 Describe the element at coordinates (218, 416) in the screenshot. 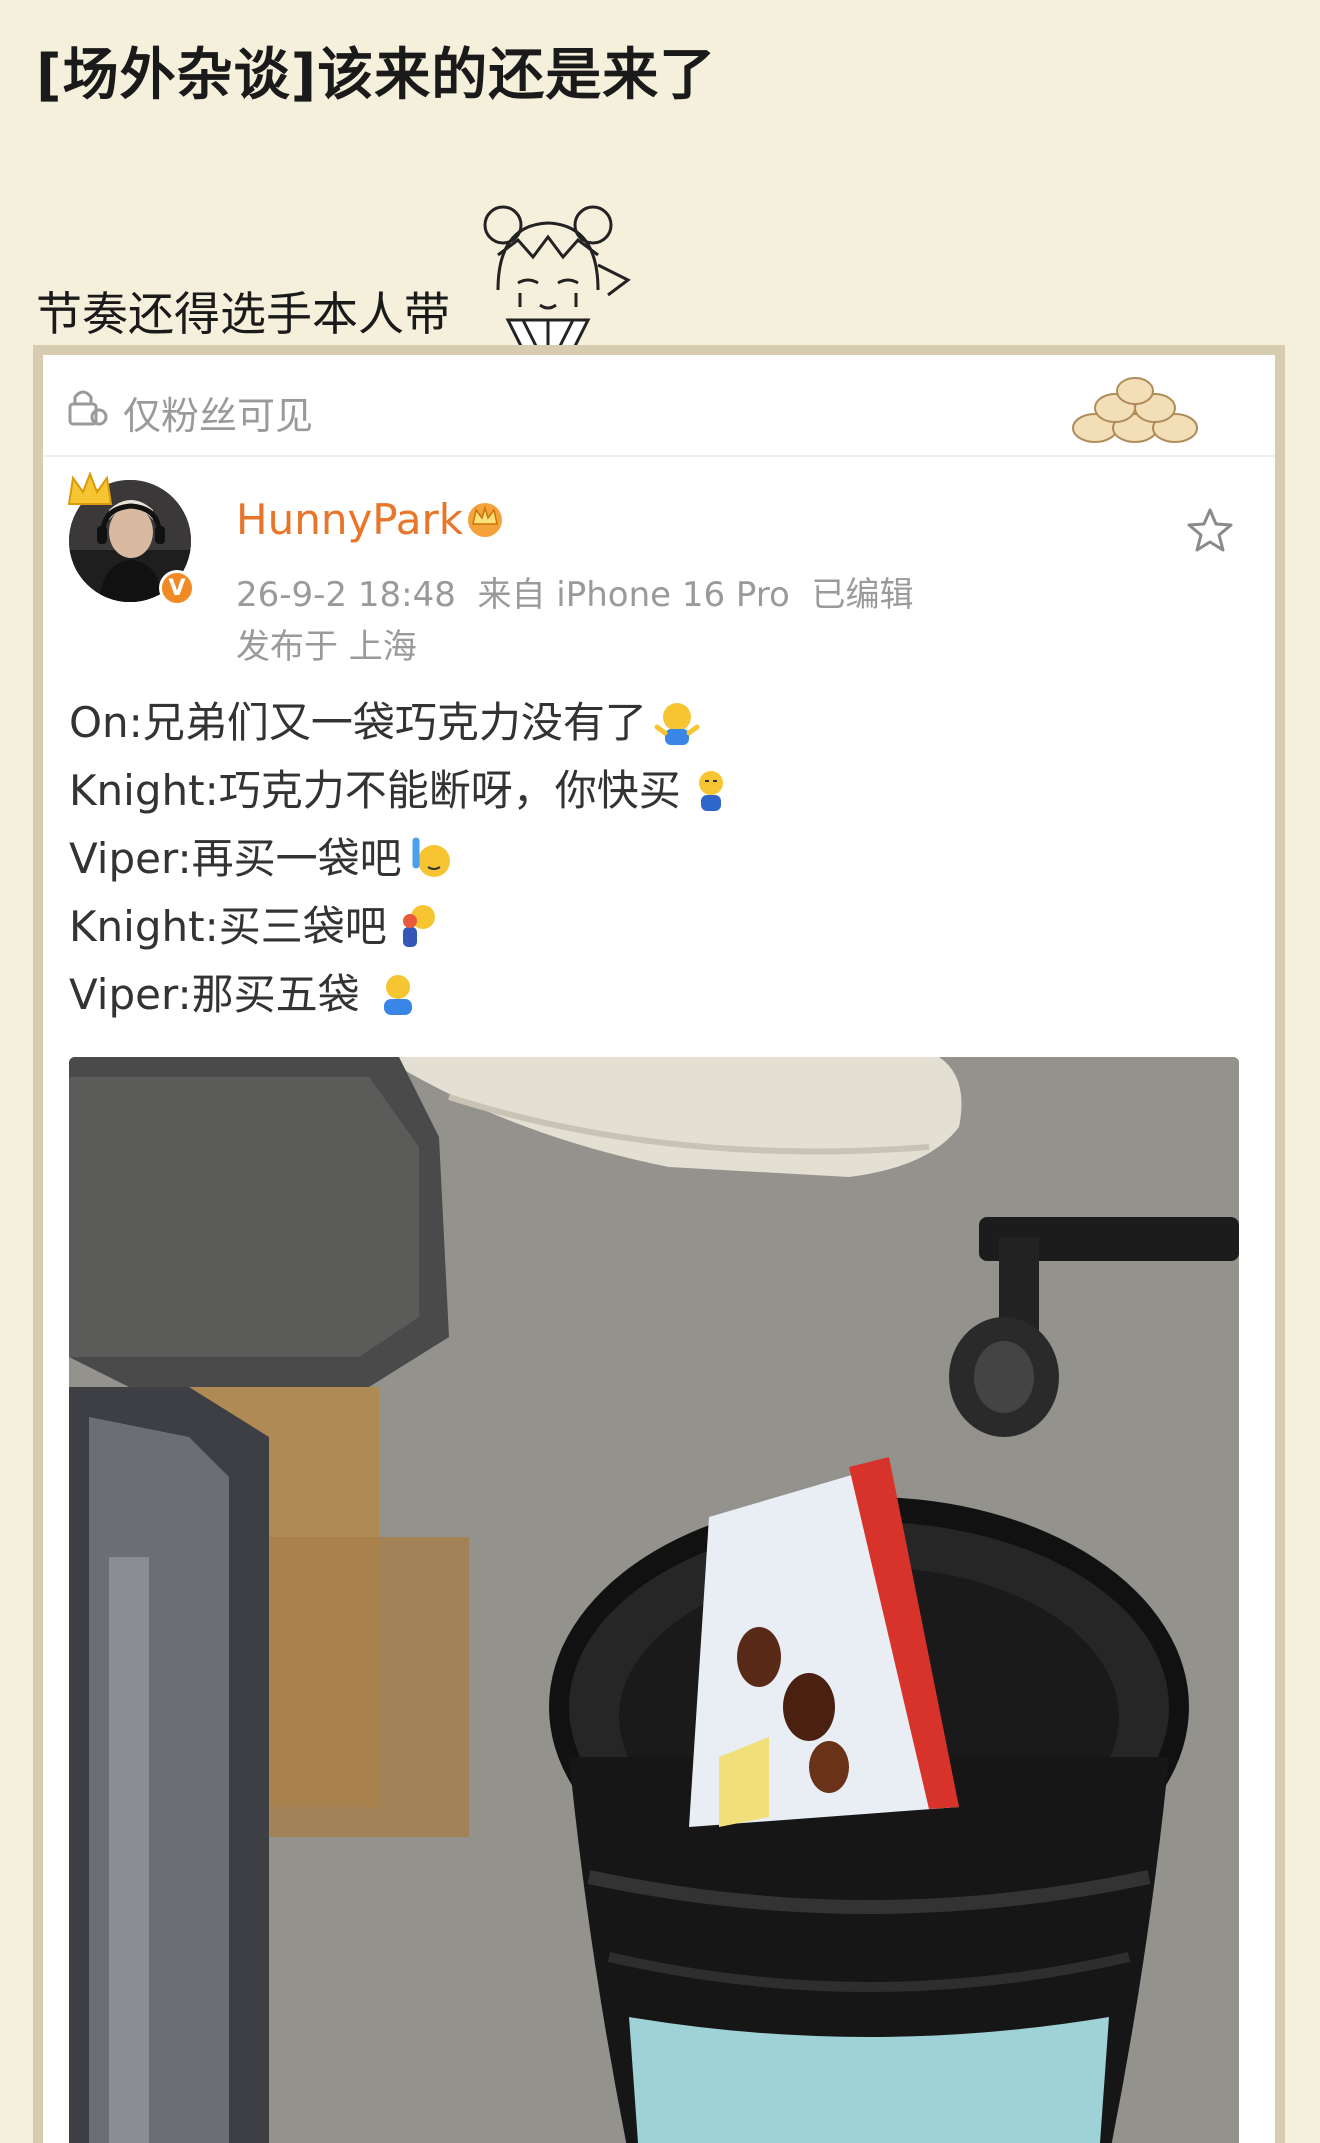

I see `visibility-label: 仅粉丝可见` at that location.